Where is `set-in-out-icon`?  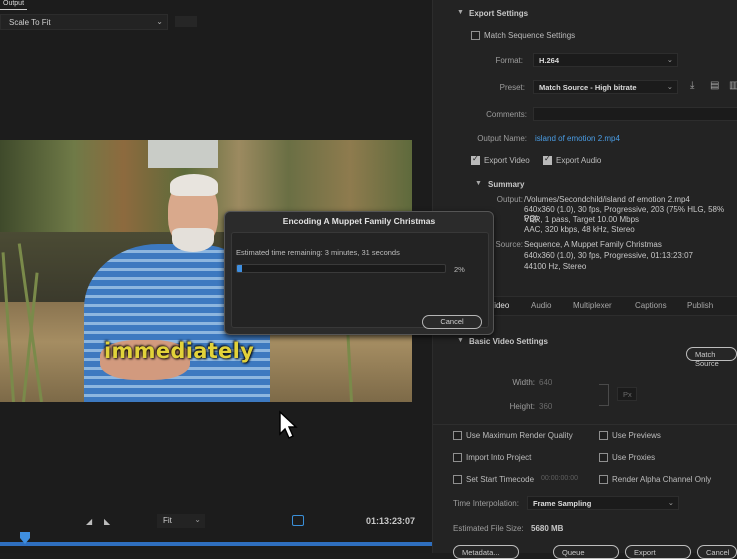
set-in-out-icon is located at coordinates (298, 520).